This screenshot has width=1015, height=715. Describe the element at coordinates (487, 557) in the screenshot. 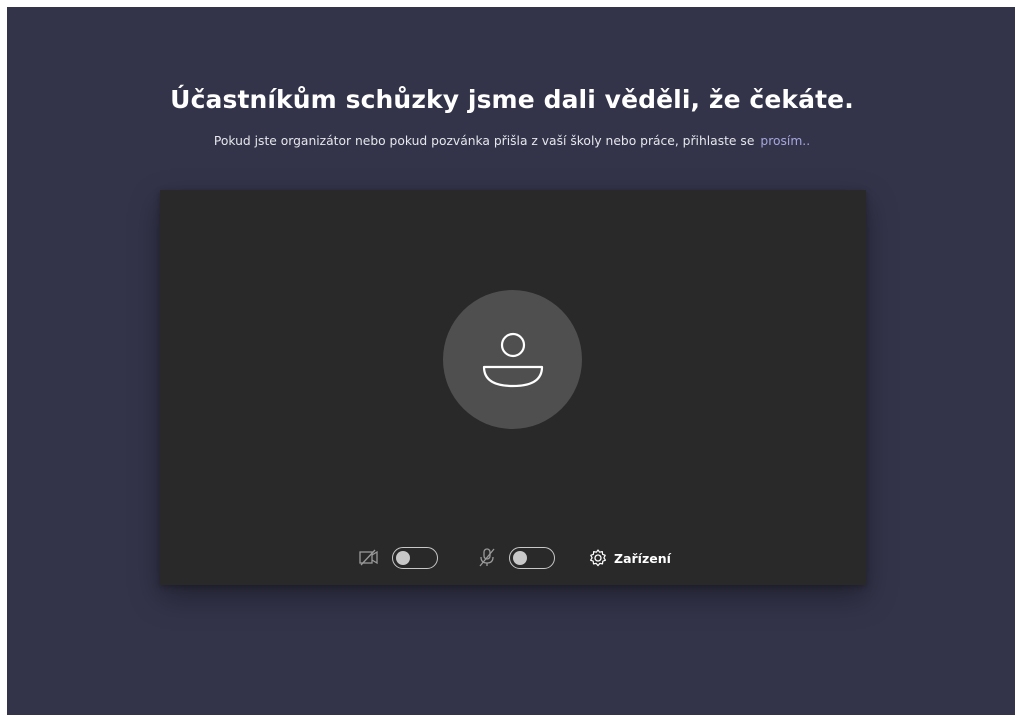

I see `mic-off-icon` at that location.